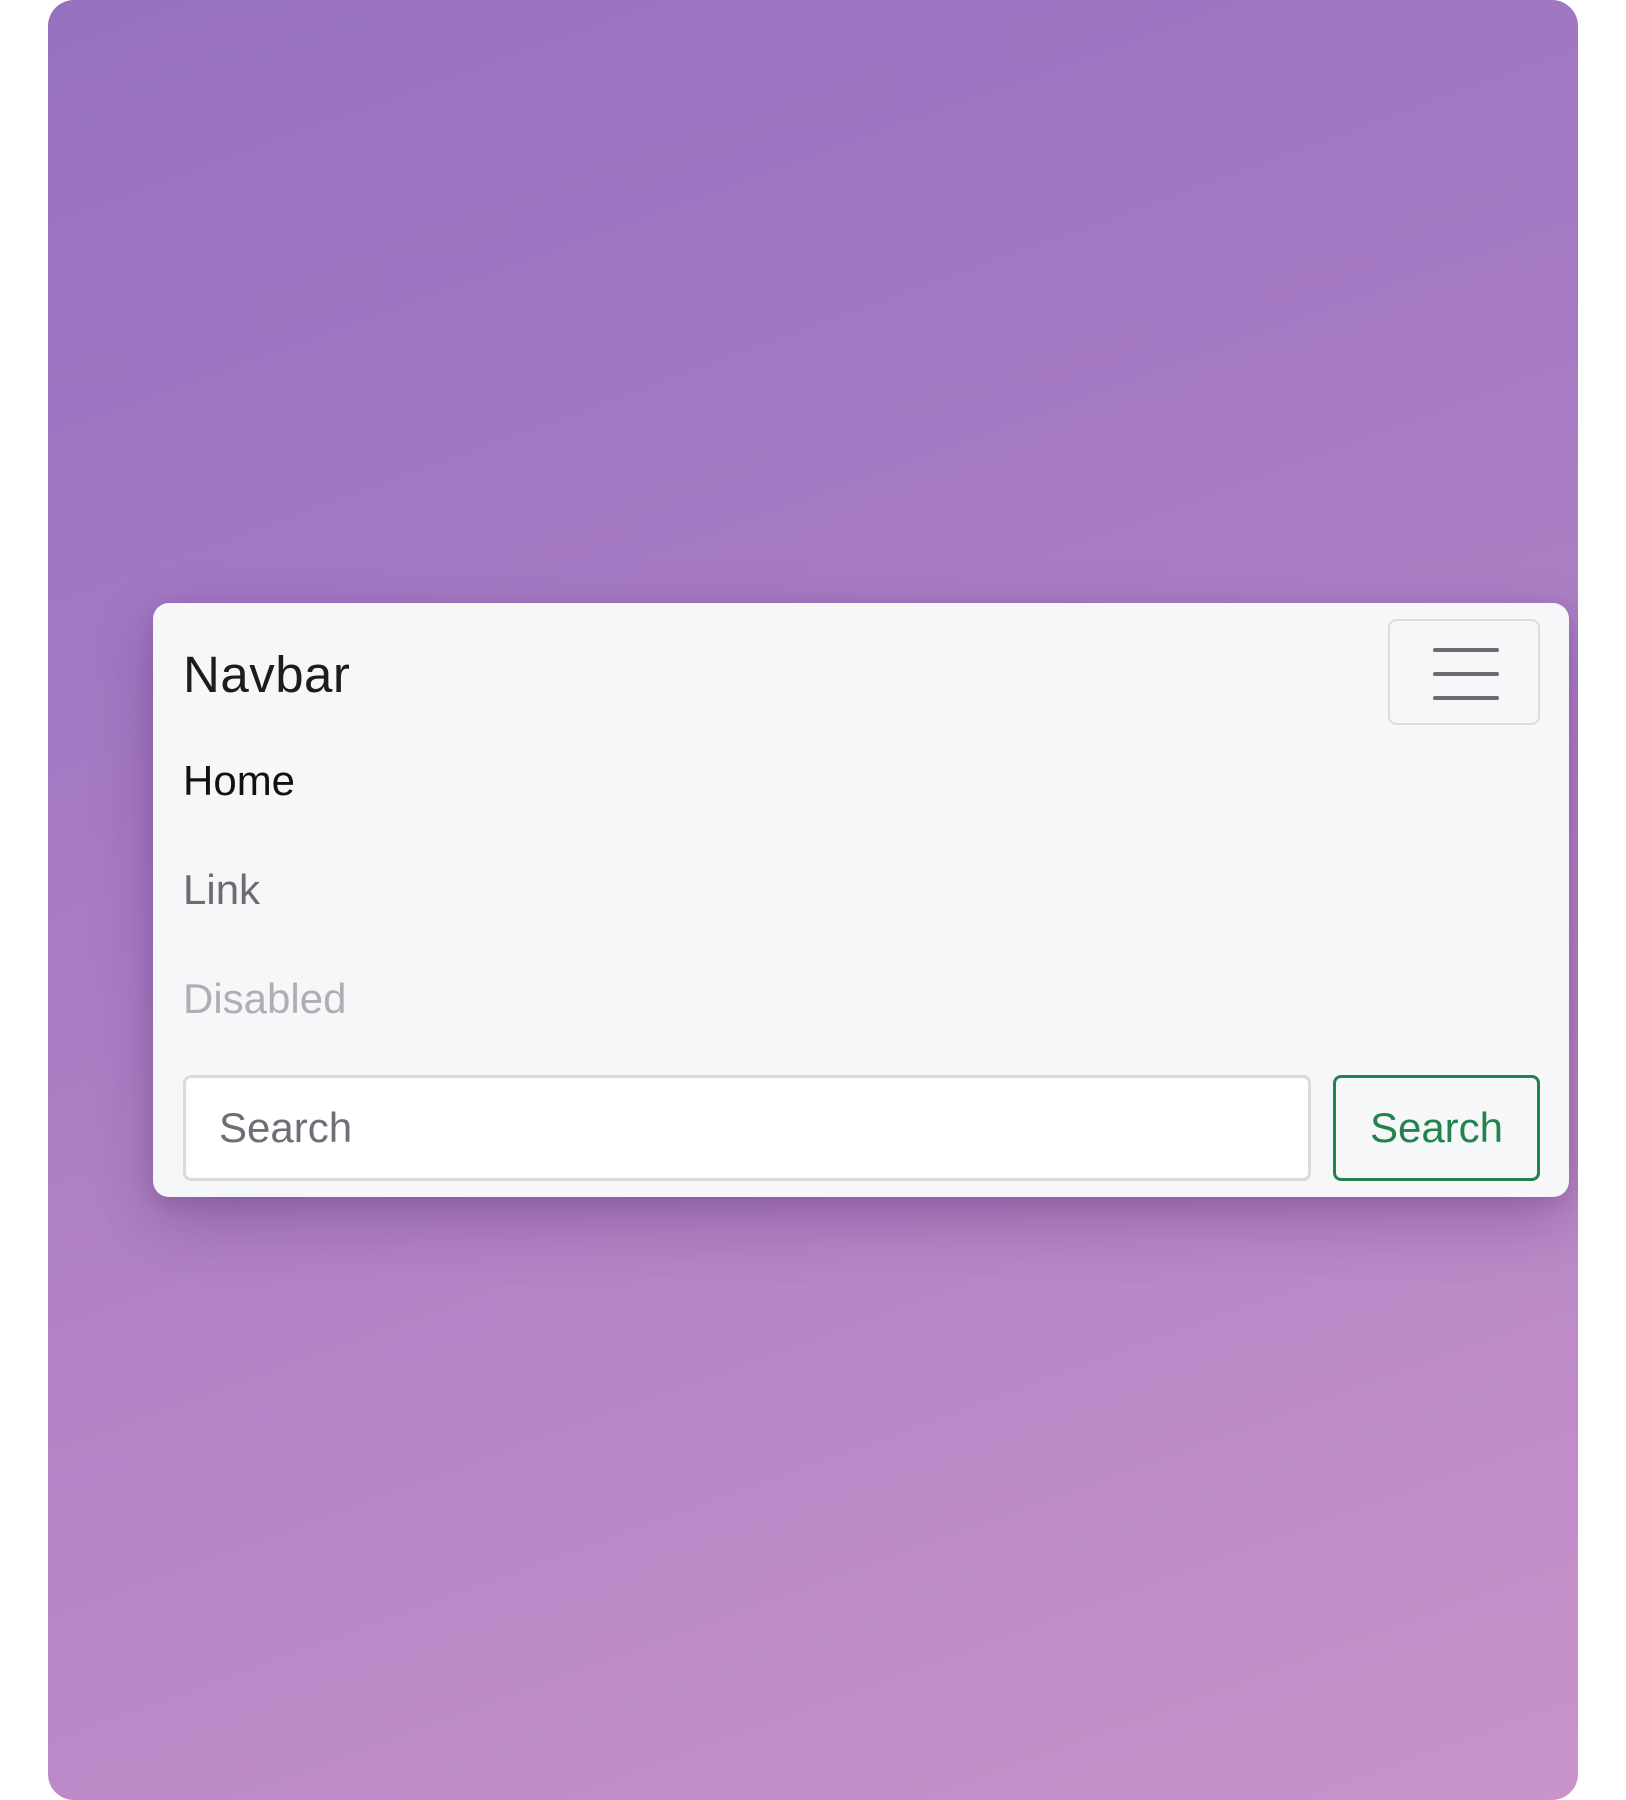 The height and width of the screenshot is (1800, 1626). I want to click on search-button: Search, so click(1436, 1128).